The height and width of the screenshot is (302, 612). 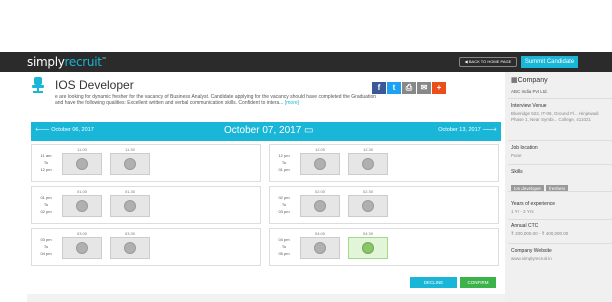 I want to click on current-date: October 07, 2017 ▭, so click(x=269, y=130).